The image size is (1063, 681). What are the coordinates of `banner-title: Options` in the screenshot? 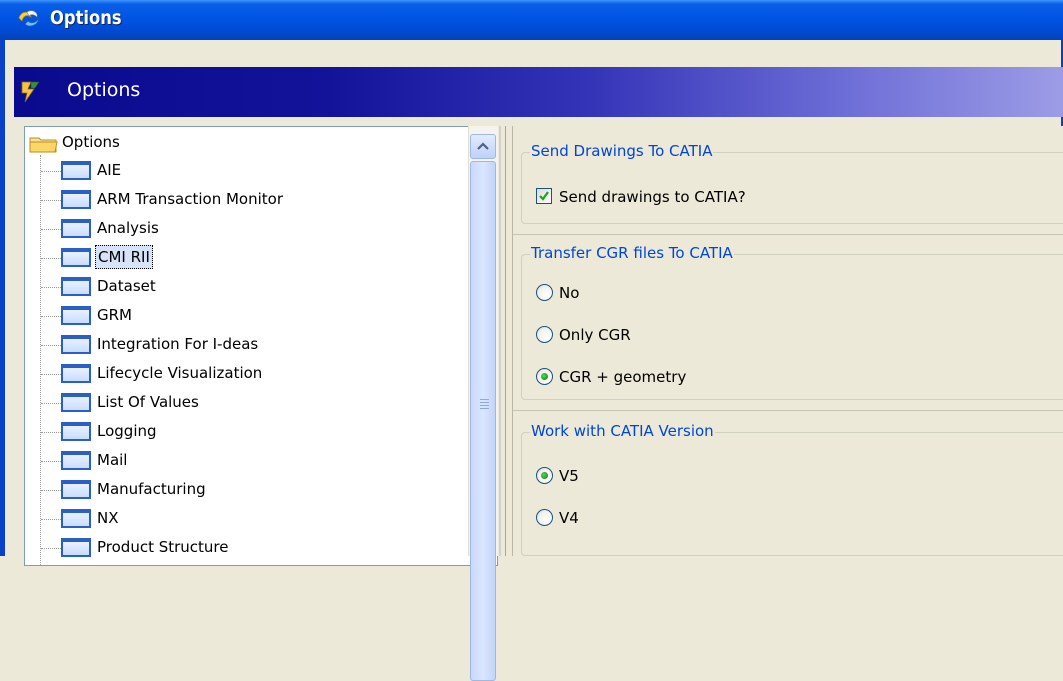 It's located at (104, 90).